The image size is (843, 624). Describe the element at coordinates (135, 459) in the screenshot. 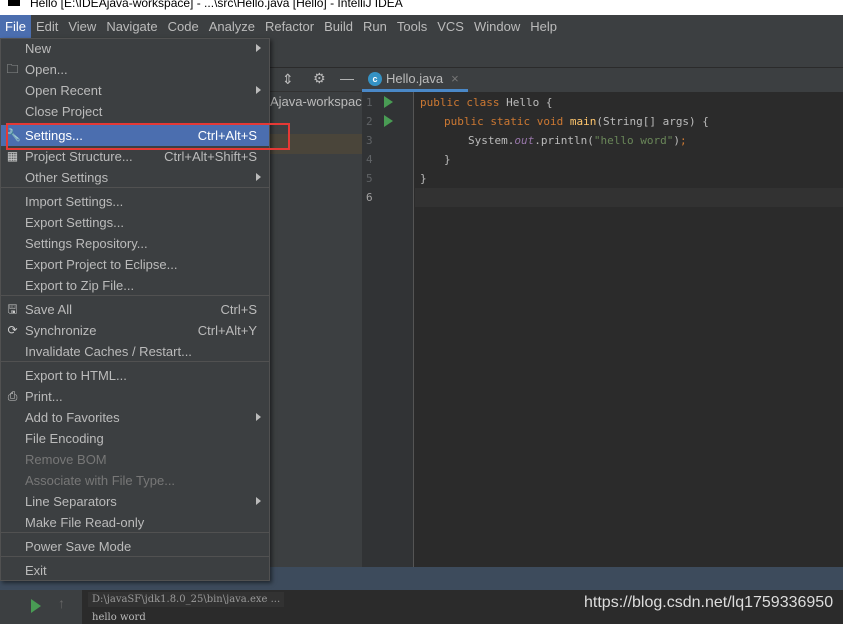

I see `menu-item-remove-bom: Remove BOM` at that location.